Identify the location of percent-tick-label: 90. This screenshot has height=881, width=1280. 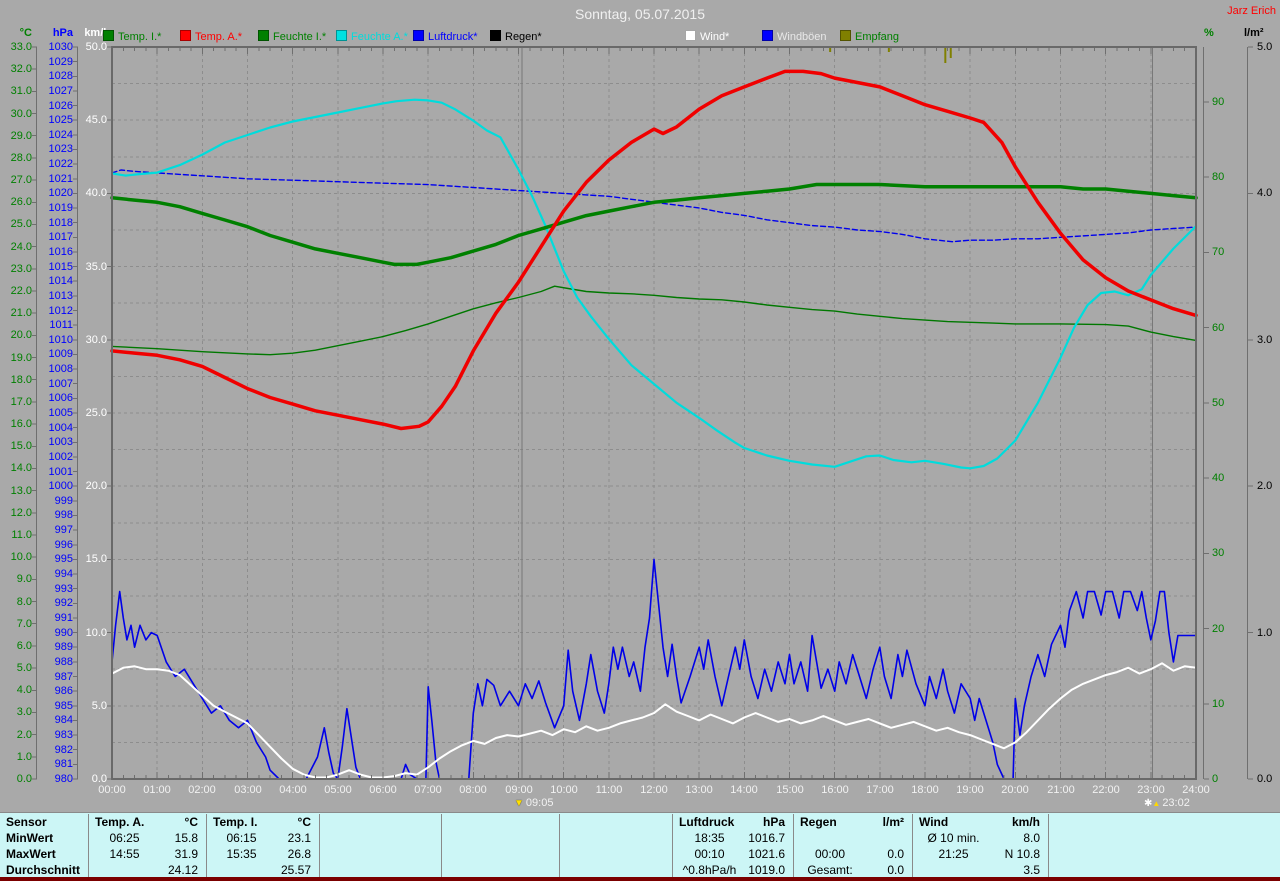
(1218, 102).